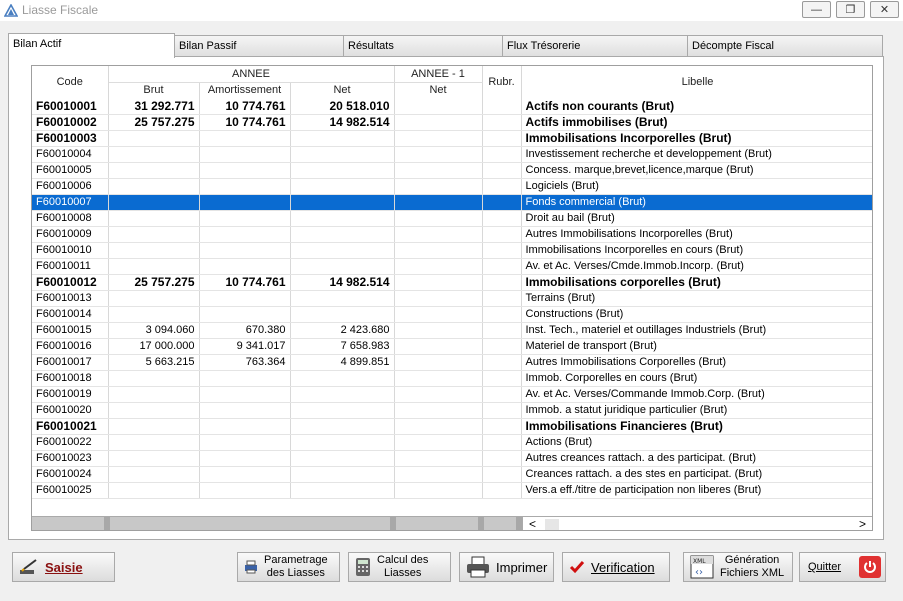 This screenshot has width=903, height=601. Describe the element at coordinates (70, 346) in the screenshot. I see `cell-code: F60010016` at that location.